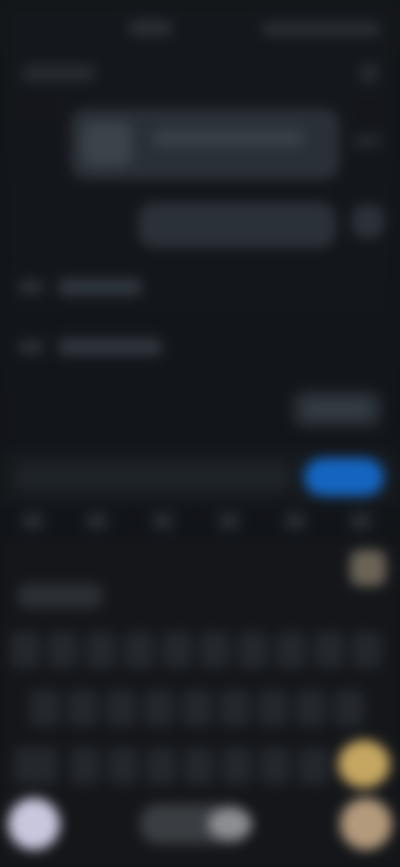 This screenshot has width=400, height=867. Describe the element at coordinates (200, 828) in the screenshot. I see `keyboard-bottom-row` at that location.